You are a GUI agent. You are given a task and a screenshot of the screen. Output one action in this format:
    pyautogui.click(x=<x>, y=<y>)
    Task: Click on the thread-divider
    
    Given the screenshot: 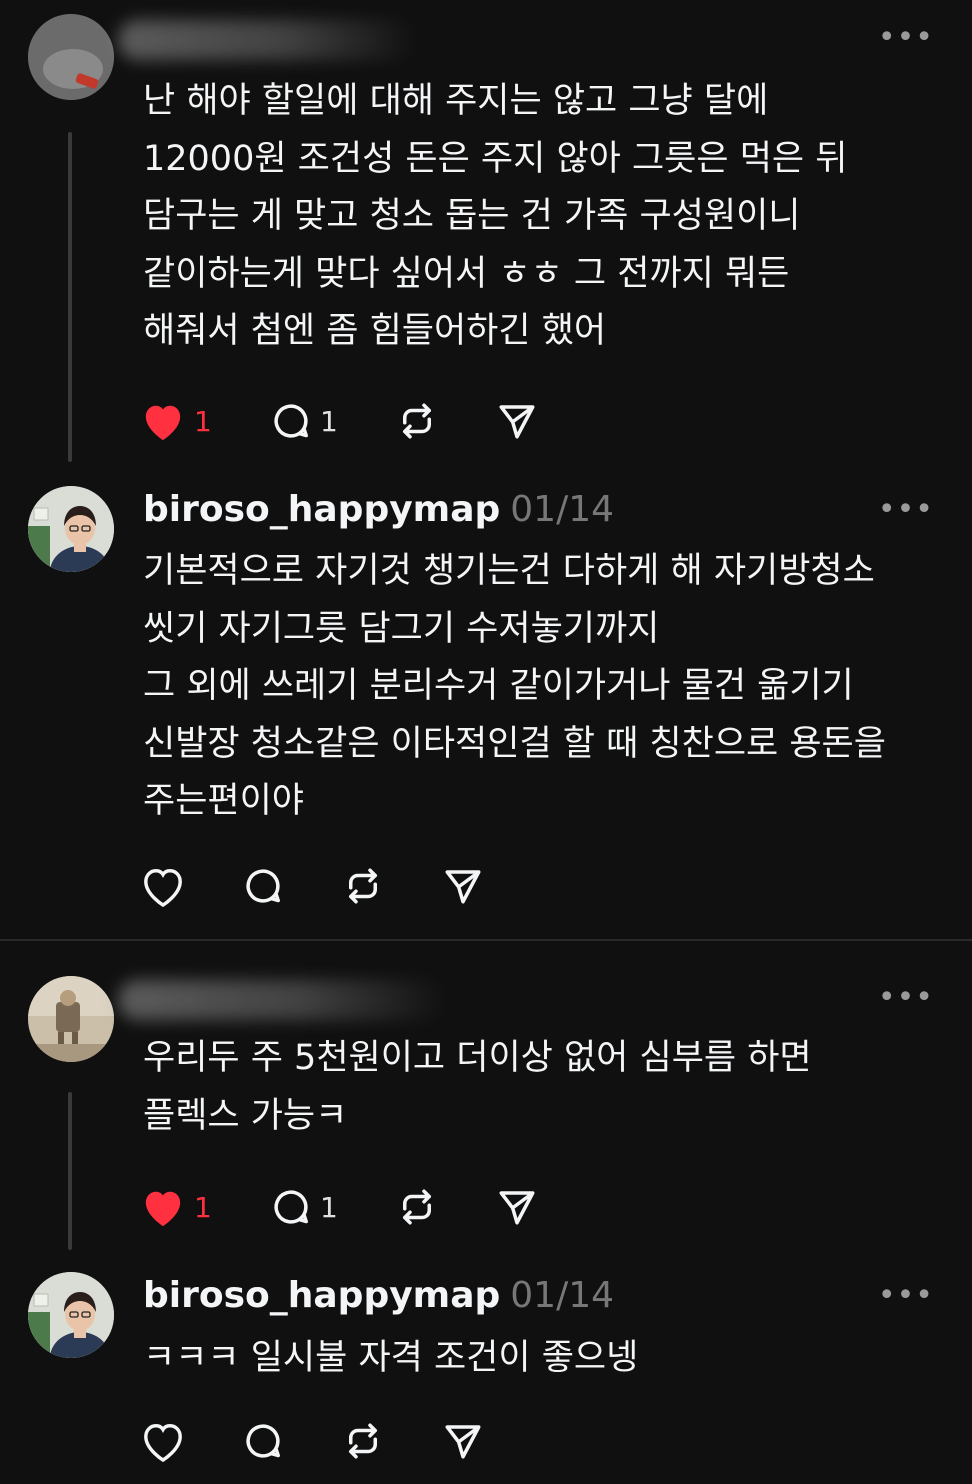 What is the action you would take?
    pyautogui.click(x=486, y=940)
    